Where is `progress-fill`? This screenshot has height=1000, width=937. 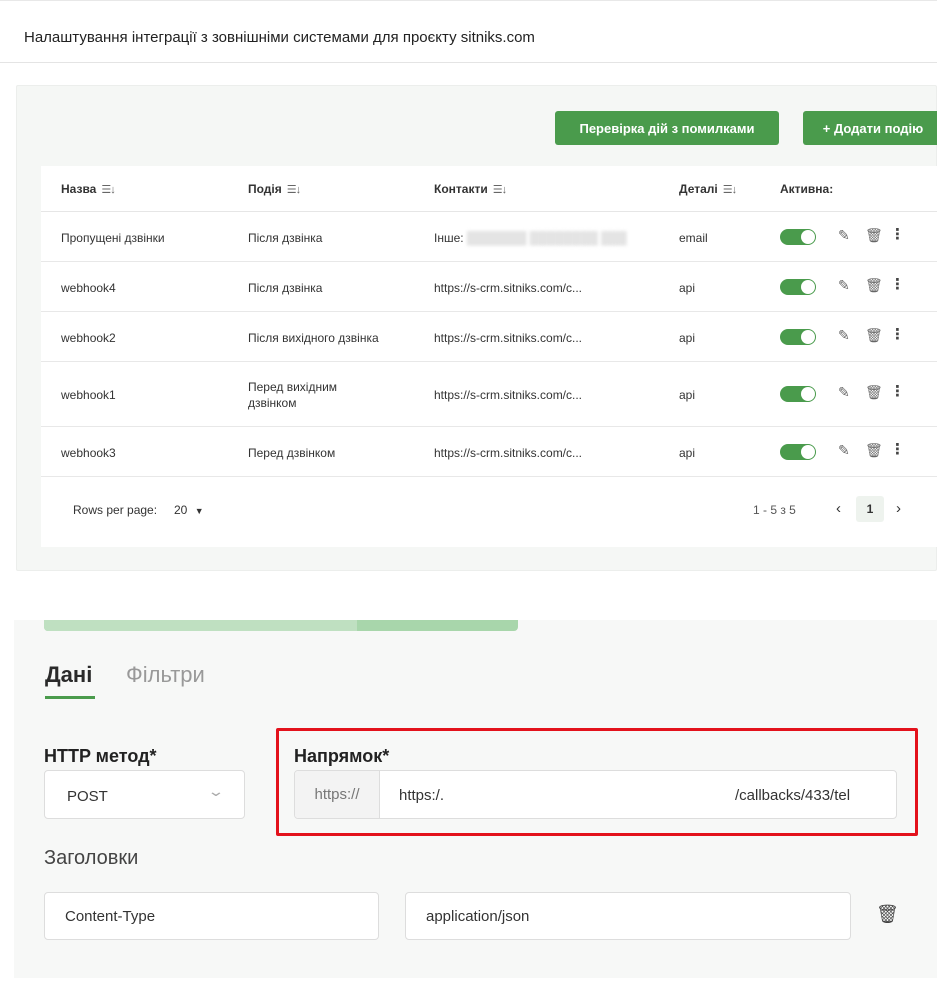
progress-fill is located at coordinates (200, 625).